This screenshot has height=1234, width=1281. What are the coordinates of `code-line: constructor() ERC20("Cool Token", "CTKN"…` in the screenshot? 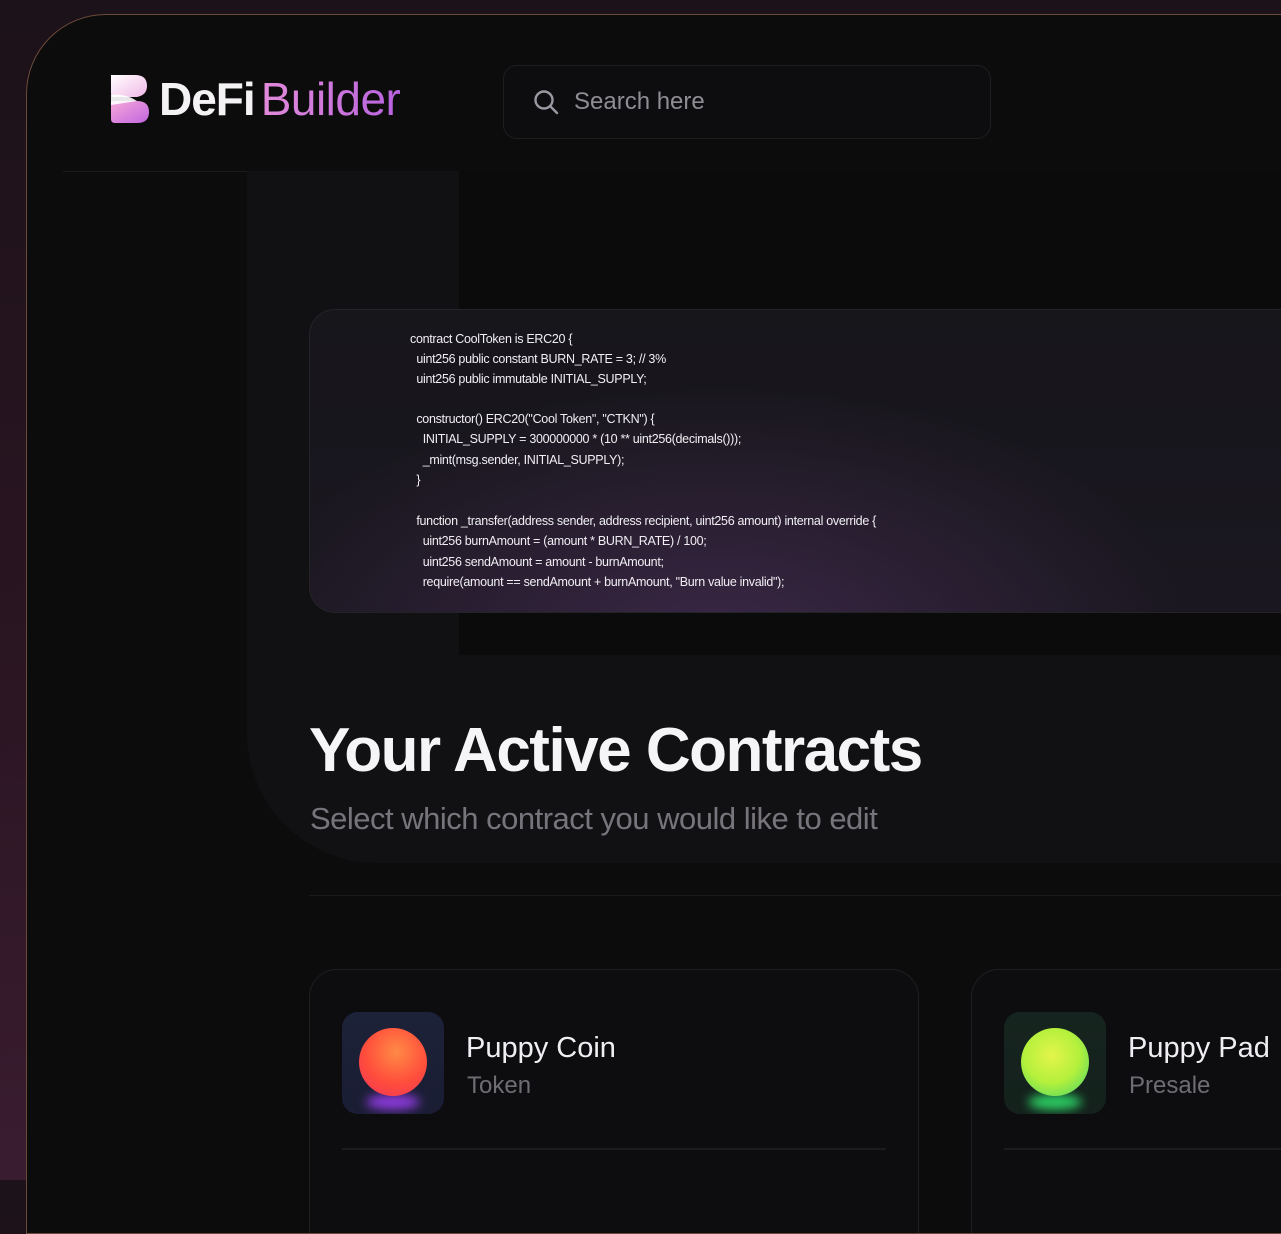 It's located at (532, 419).